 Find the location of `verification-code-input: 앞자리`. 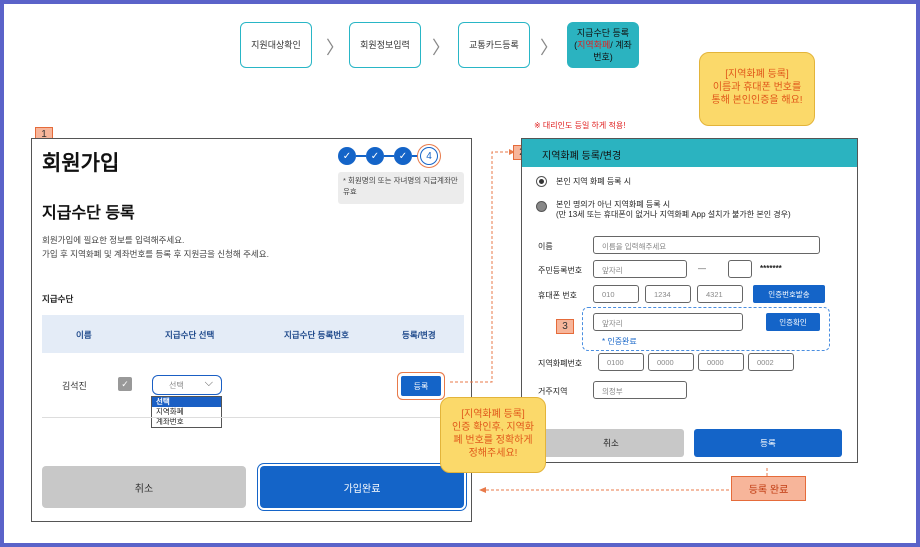

verification-code-input: 앞자리 is located at coordinates (668, 322).